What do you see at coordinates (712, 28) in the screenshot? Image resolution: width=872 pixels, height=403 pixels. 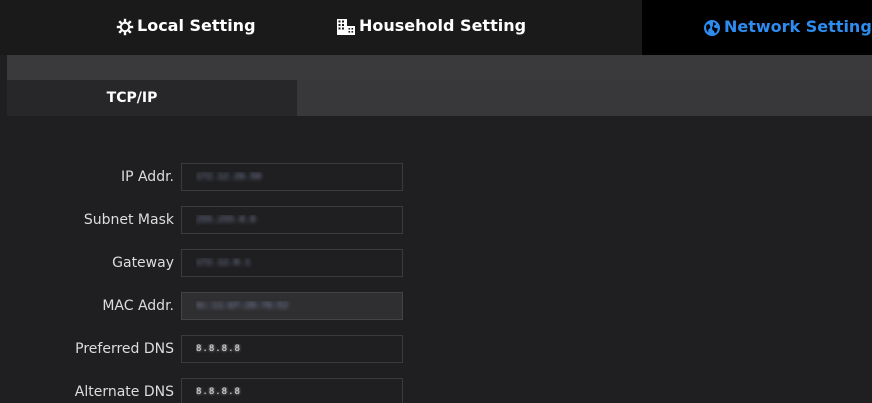 I see `globe-icon` at bounding box center [712, 28].